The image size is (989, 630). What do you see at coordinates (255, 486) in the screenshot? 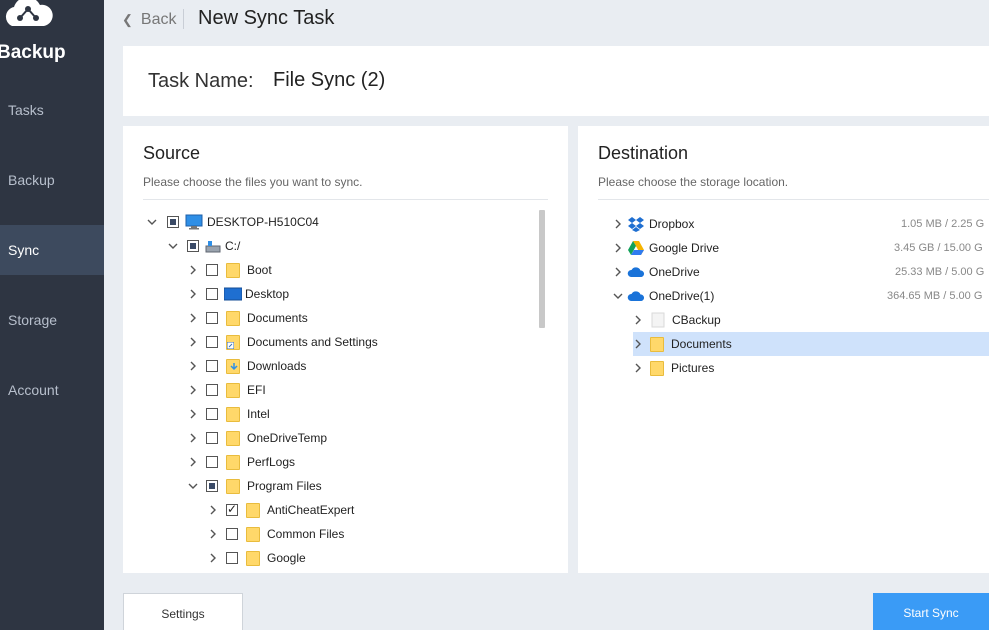
I see `tree-row-folder: Program Files` at bounding box center [255, 486].